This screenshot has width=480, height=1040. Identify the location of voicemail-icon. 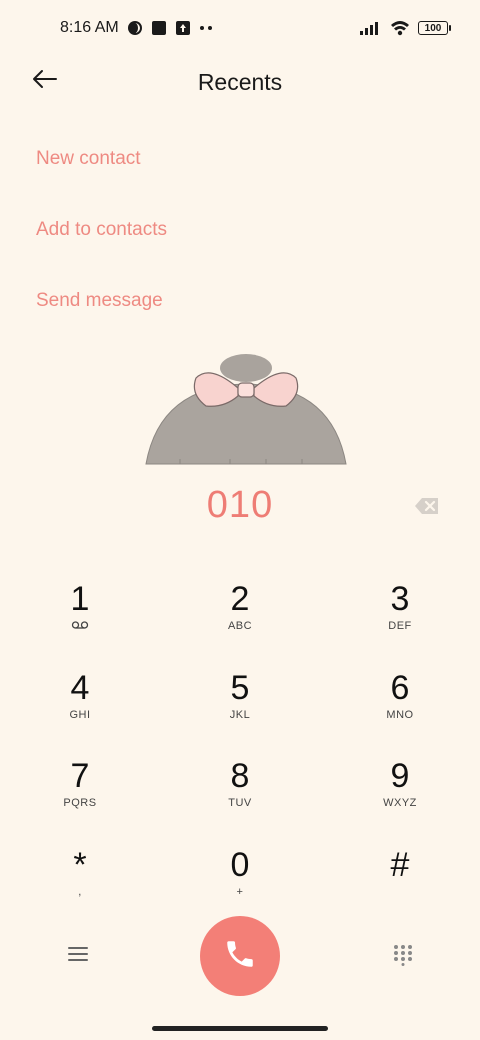
(80, 626).